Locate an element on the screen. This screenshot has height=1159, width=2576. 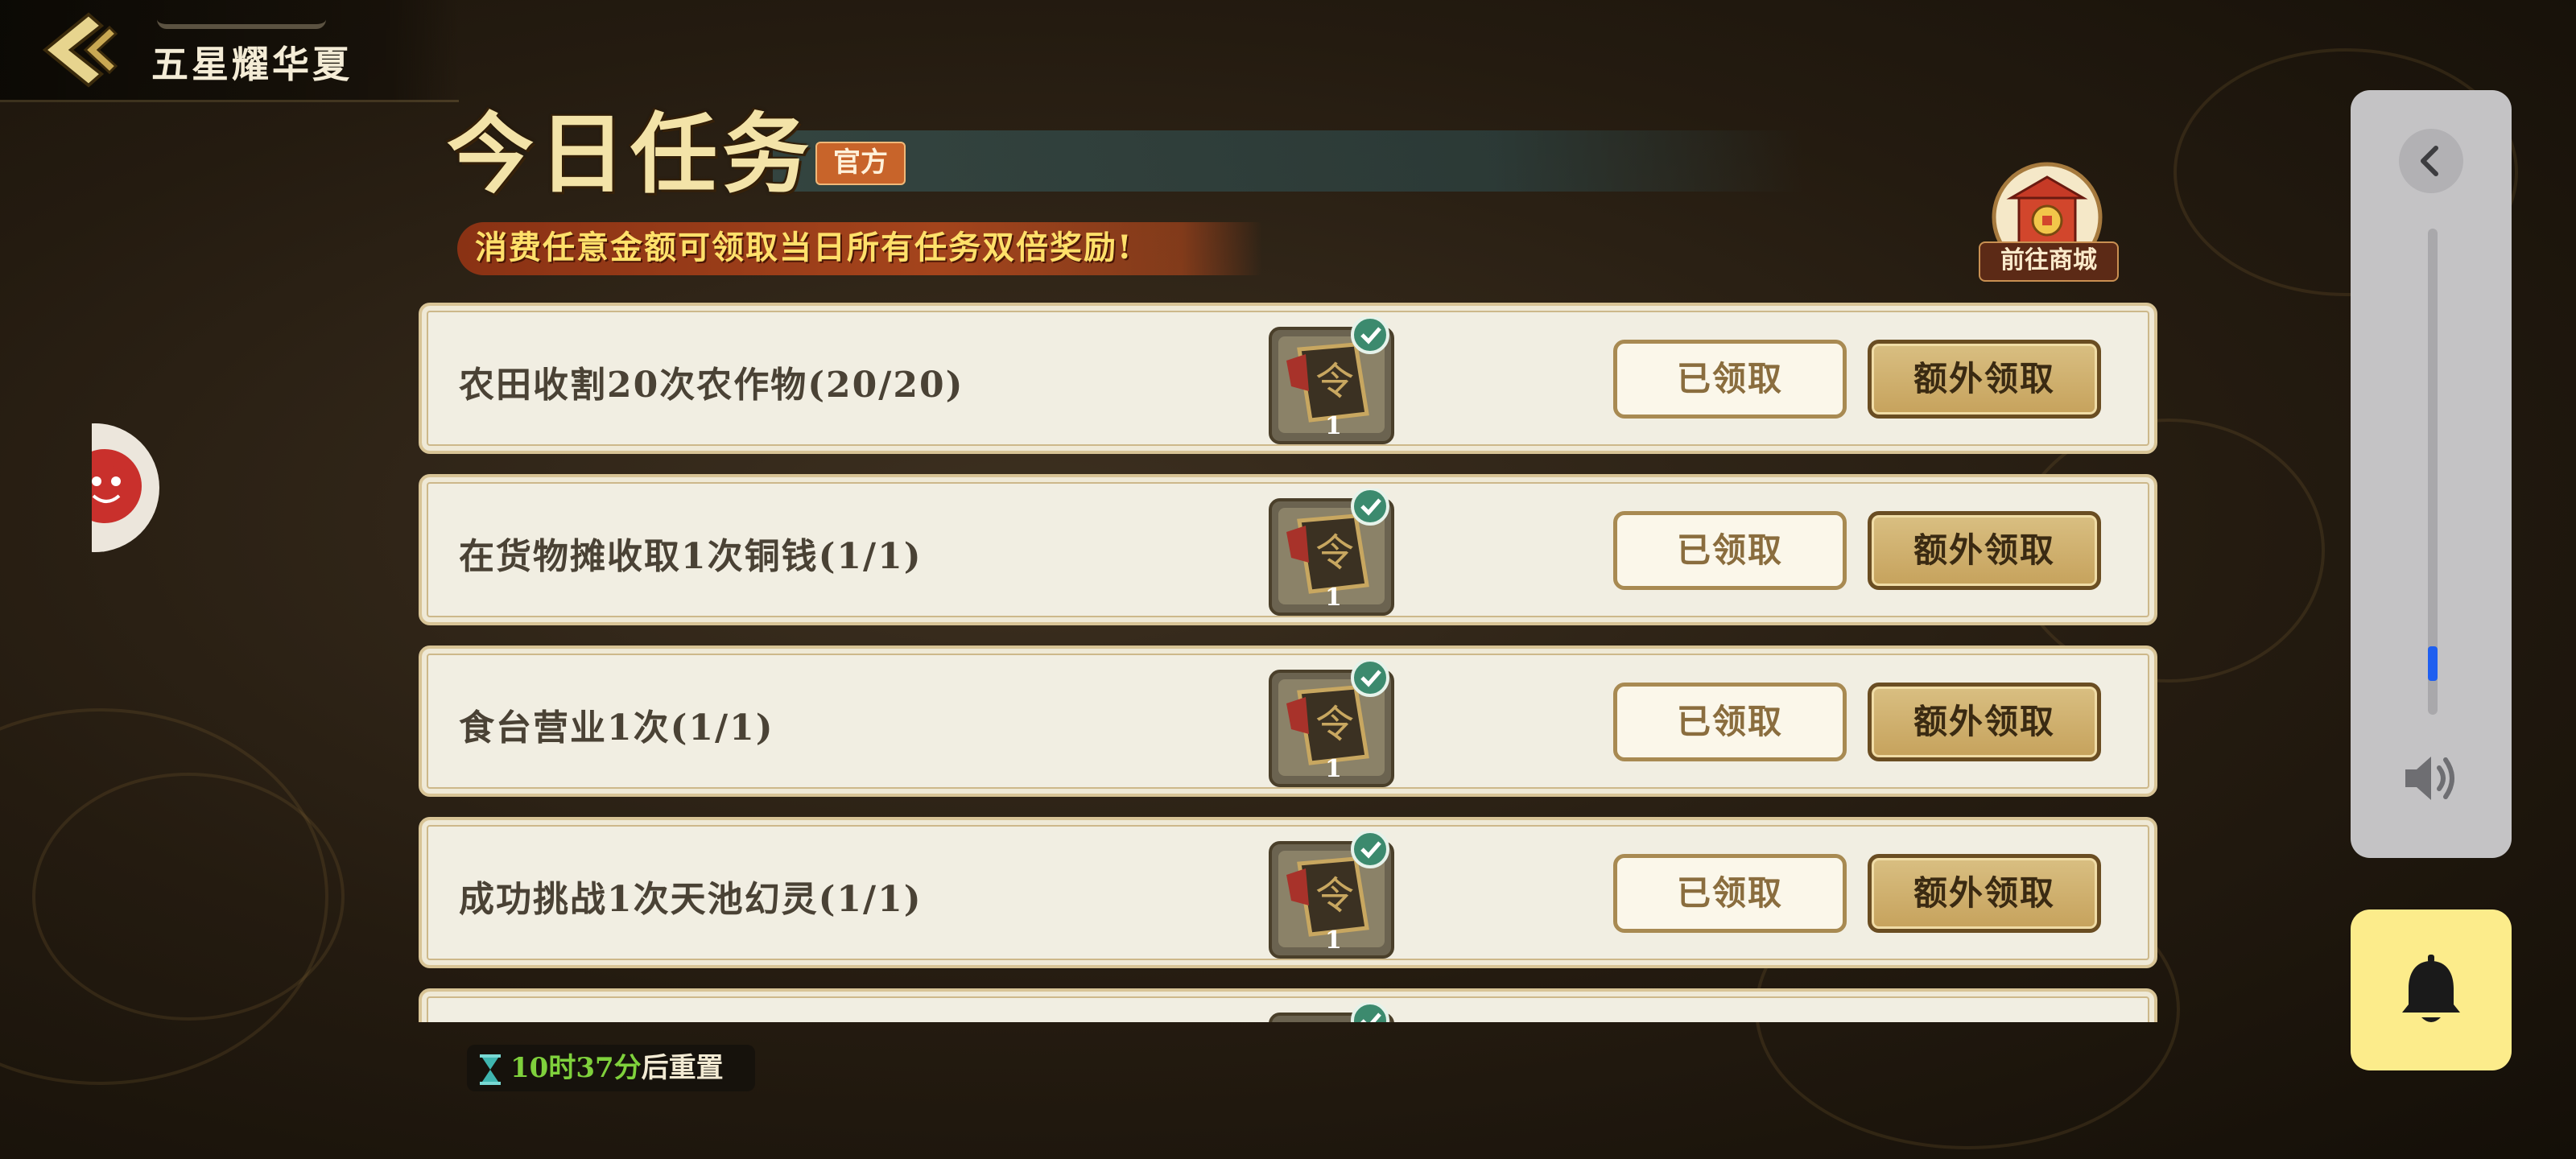
top-bar-notch is located at coordinates (242, 14).